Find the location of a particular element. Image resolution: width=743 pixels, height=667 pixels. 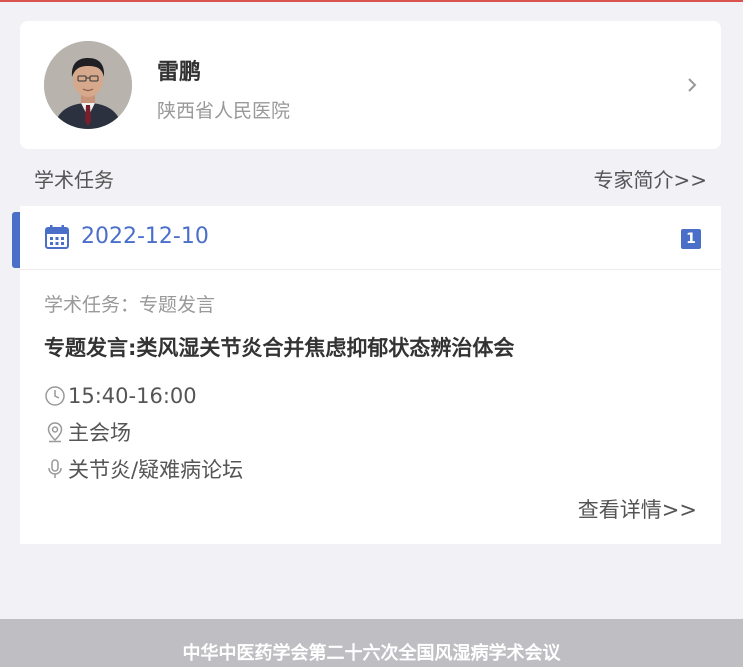

footer-conference-title: 中华中医药学会第二十六次全国风湿病学术会议 is located at coordinates (371, 653).